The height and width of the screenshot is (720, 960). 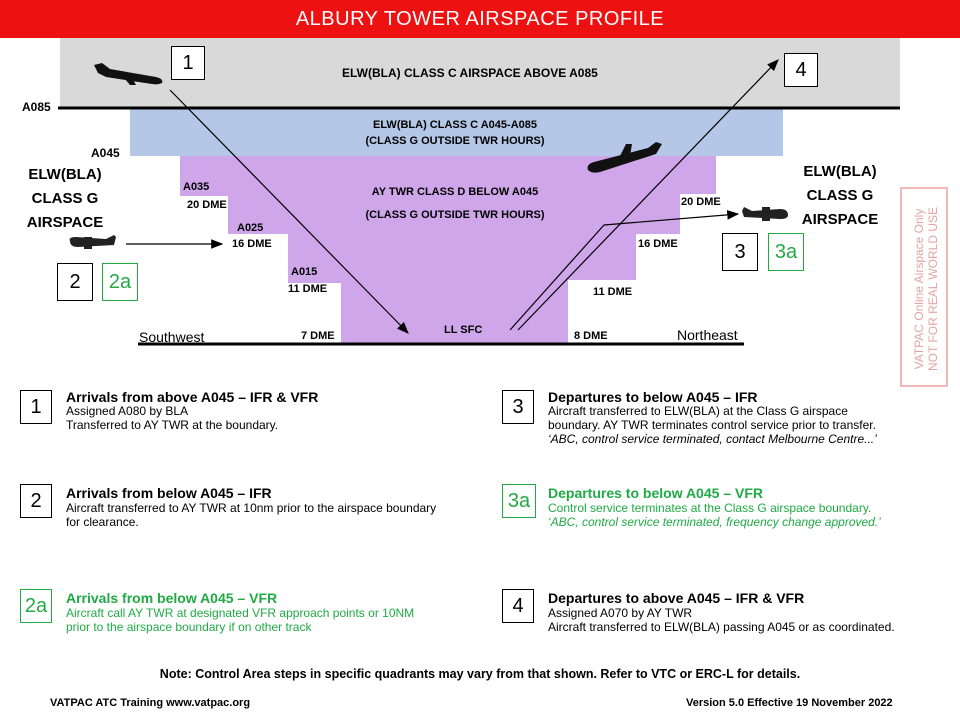 What do you see at coordinates (786, 252) in the screenshot?
I see `marker-3a: 3a` at bounding box center [786, 252].